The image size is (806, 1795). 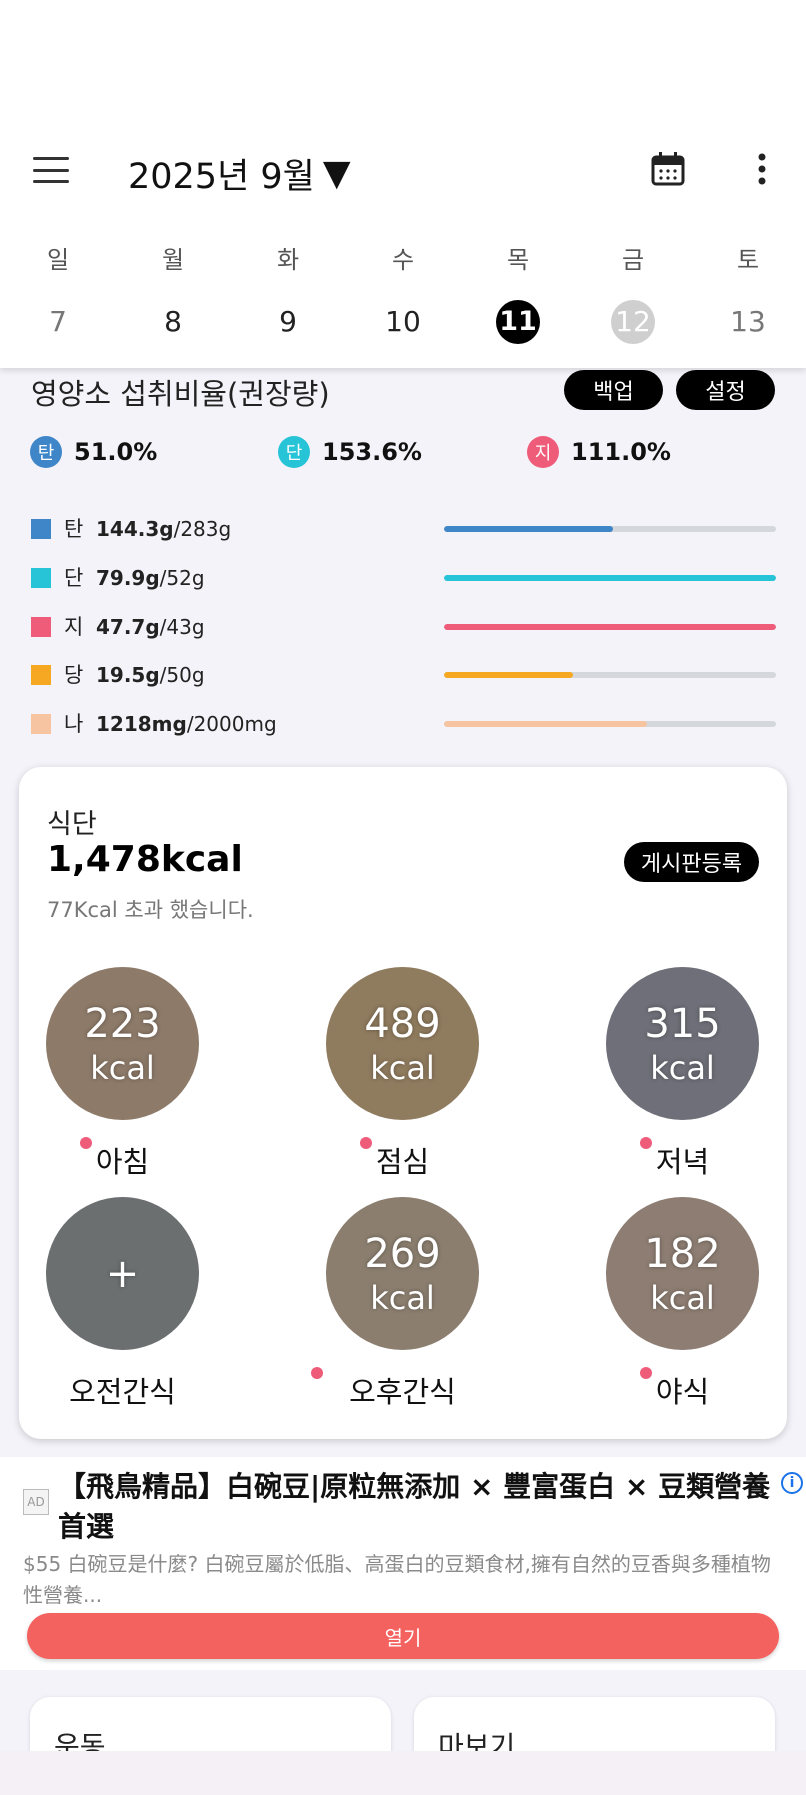 I want to click on day-tue: 화 9, so click(x=288, y=292).